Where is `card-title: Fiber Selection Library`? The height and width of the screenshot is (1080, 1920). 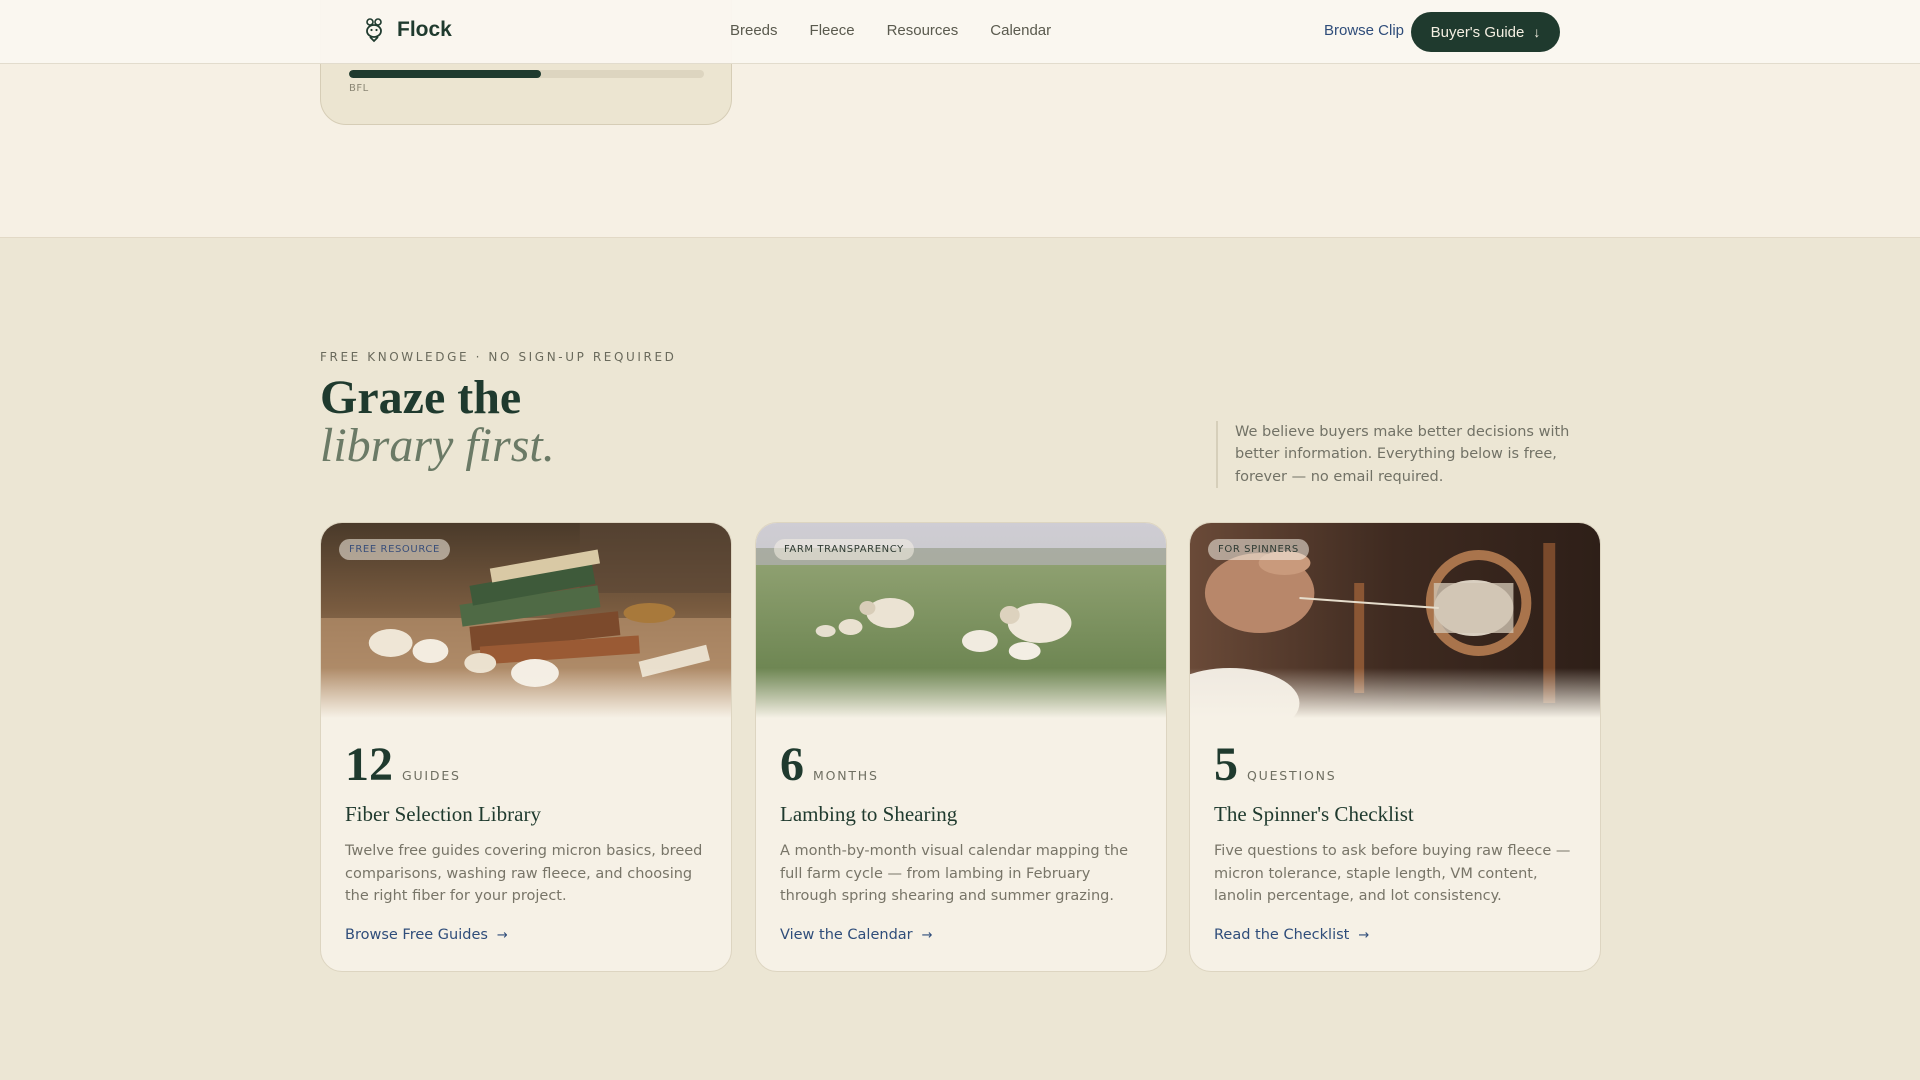 card-title: Fiber Selection Library is located at coordinates (443, 814).